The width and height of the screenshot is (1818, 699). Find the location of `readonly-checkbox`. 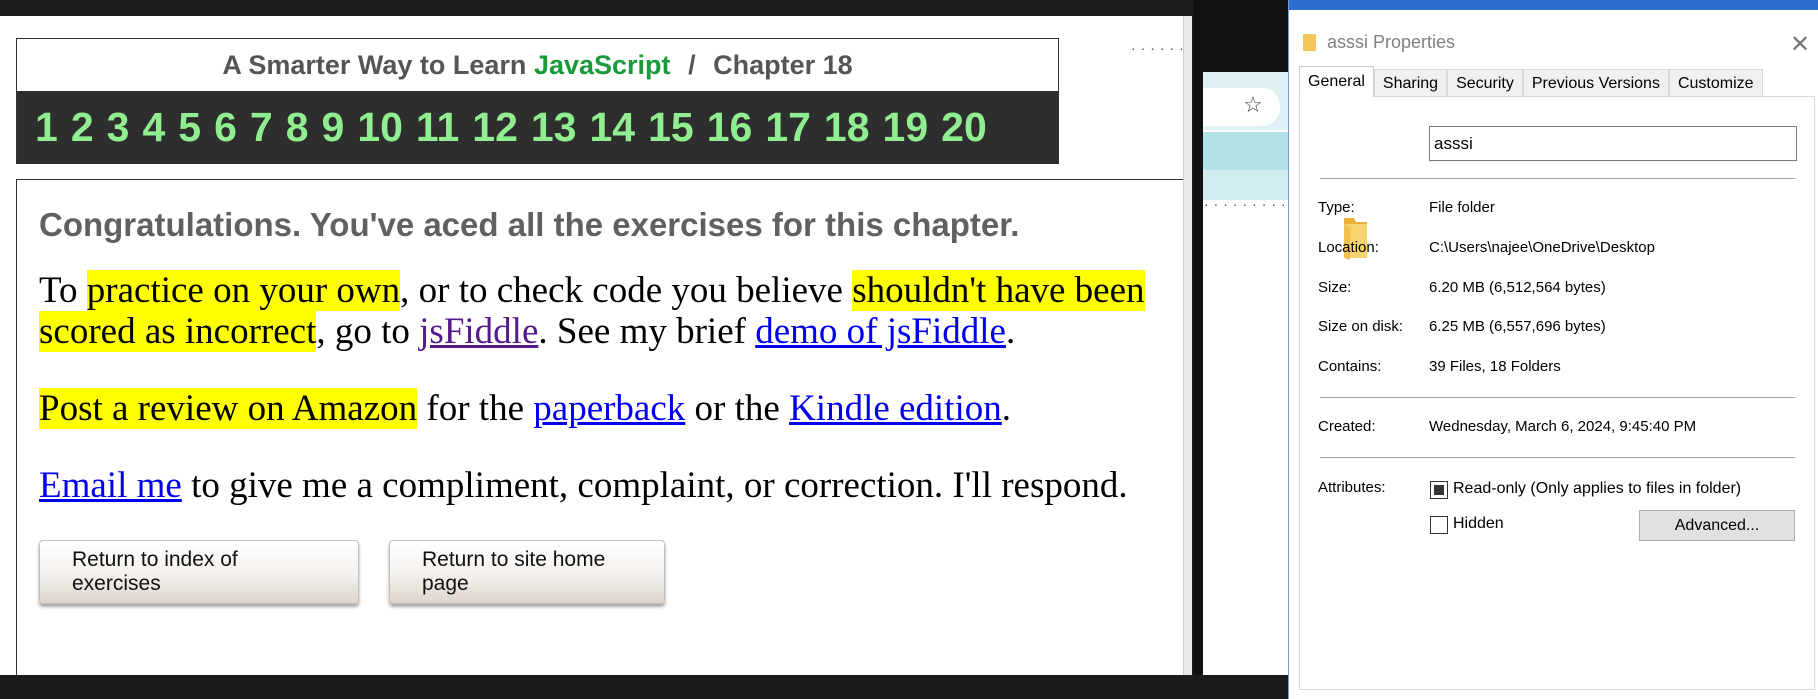

readonly-checkbox is located at coordinates (1439, 490).